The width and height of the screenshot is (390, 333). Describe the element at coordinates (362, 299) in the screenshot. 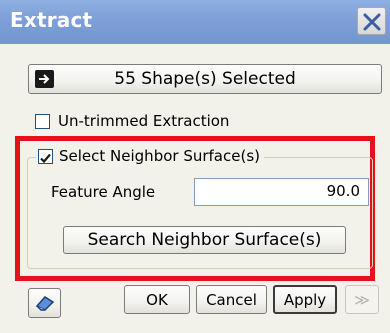

I see `more-button: ≫` at that location.